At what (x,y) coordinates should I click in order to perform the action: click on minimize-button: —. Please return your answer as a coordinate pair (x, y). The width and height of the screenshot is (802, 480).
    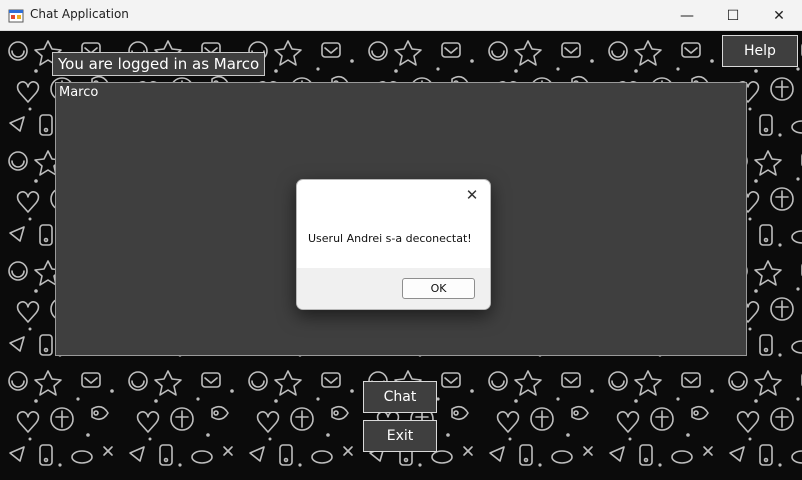
    Looking at the image, I should click on (687, 15).